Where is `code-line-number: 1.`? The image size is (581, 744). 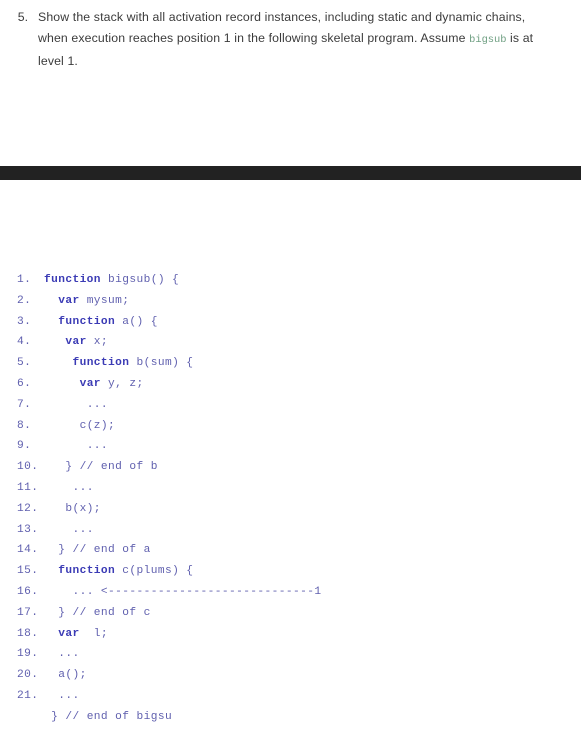 code-line-number: 1. is located at coordinates (24, 280).